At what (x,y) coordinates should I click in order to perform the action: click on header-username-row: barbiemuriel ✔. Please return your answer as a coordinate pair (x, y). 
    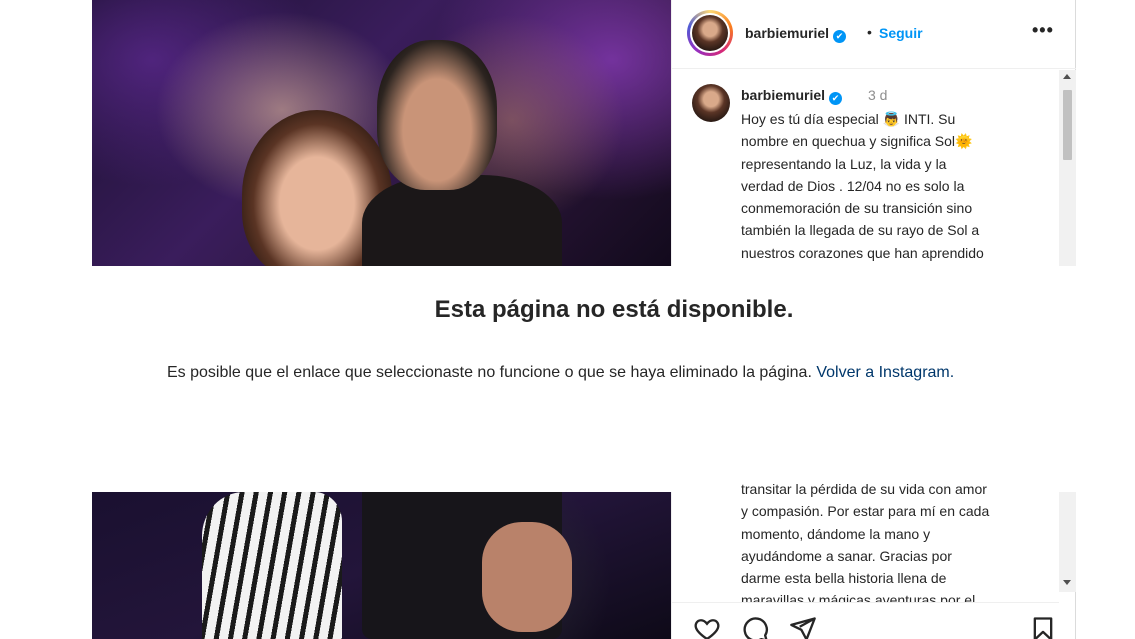
    Looking at the image, I should click on (796, 34).